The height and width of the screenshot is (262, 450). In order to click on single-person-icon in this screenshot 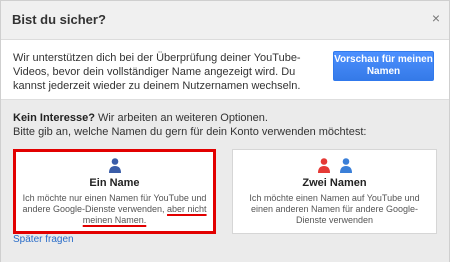, I will do `click(114, 165)`.